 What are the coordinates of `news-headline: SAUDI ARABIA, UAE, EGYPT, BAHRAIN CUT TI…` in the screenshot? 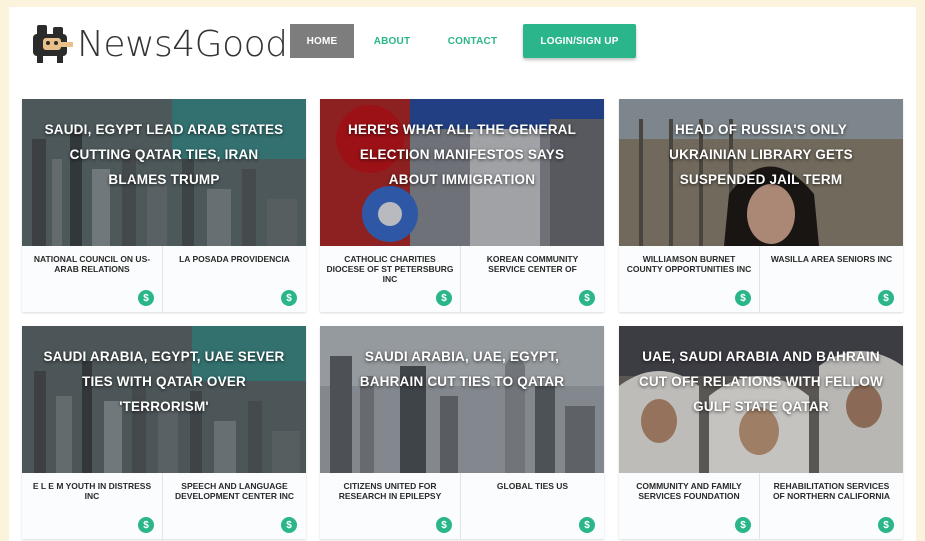 It's located at (462, 369).